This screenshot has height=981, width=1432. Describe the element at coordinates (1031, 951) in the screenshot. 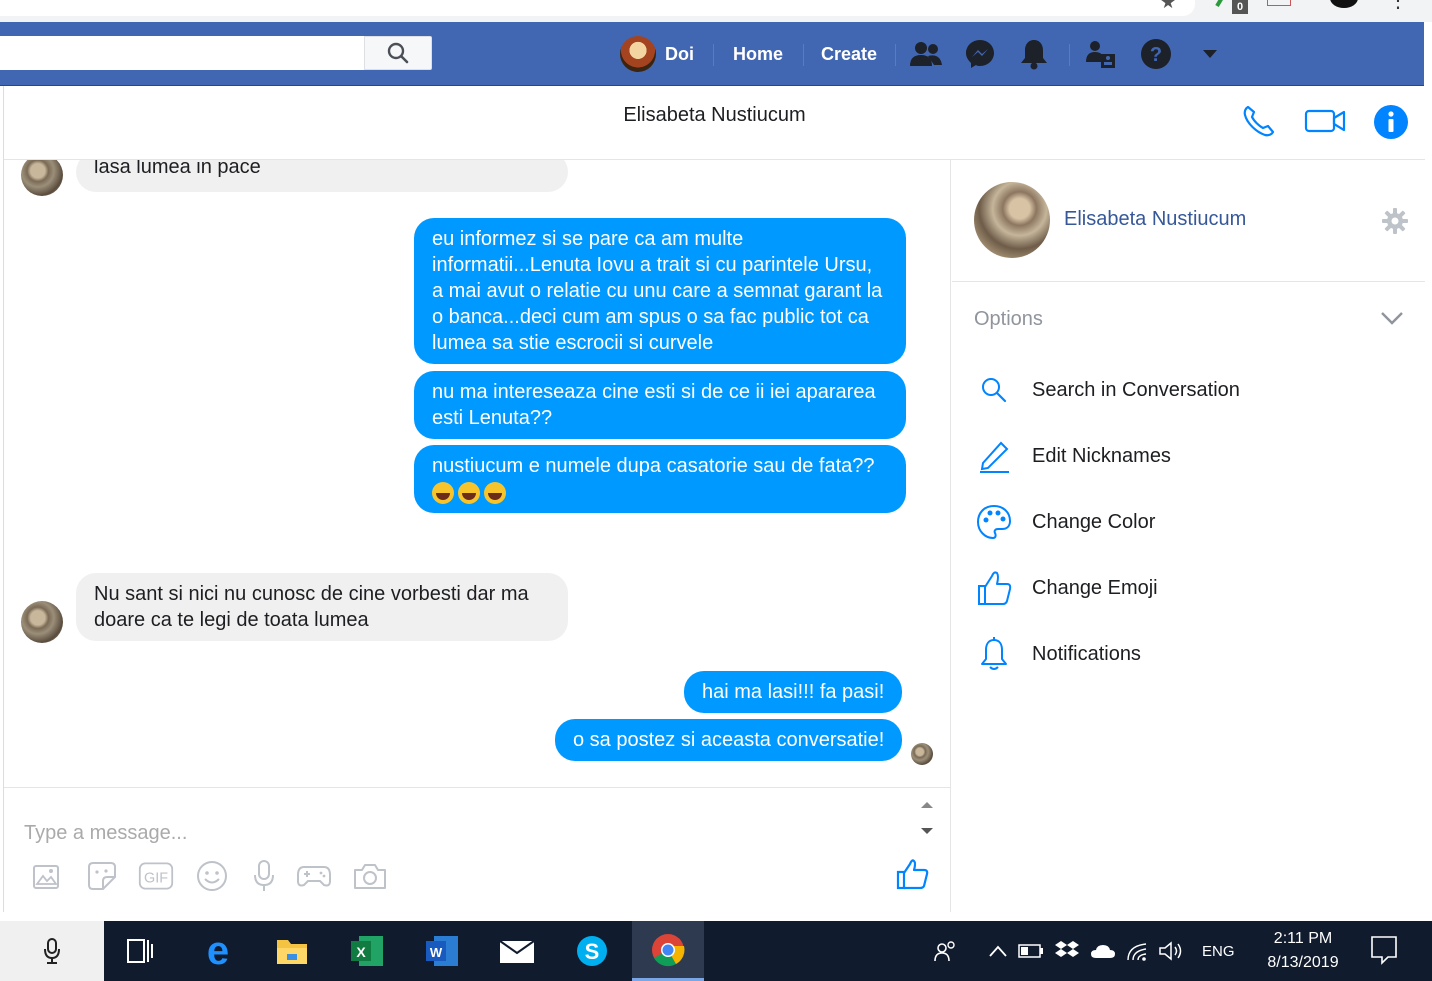

I see `battery-icon` at that location.